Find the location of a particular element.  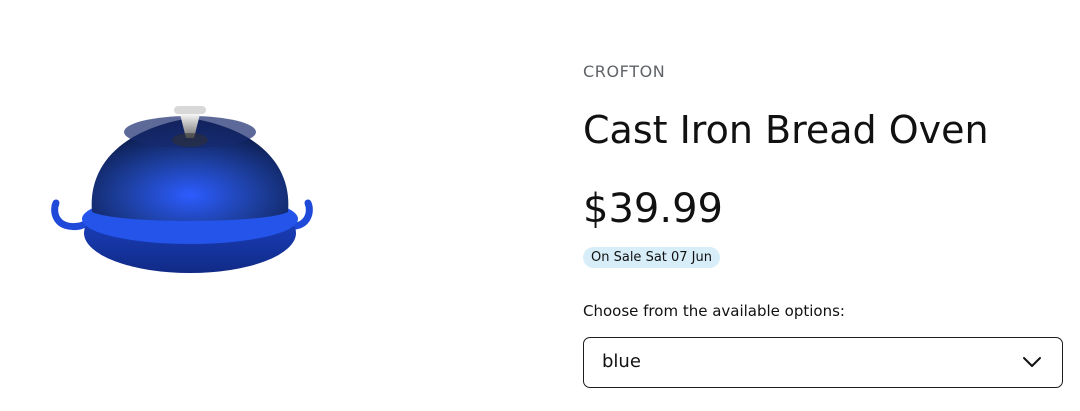

bread-oven-illustration is located at coordinates (182, 189).